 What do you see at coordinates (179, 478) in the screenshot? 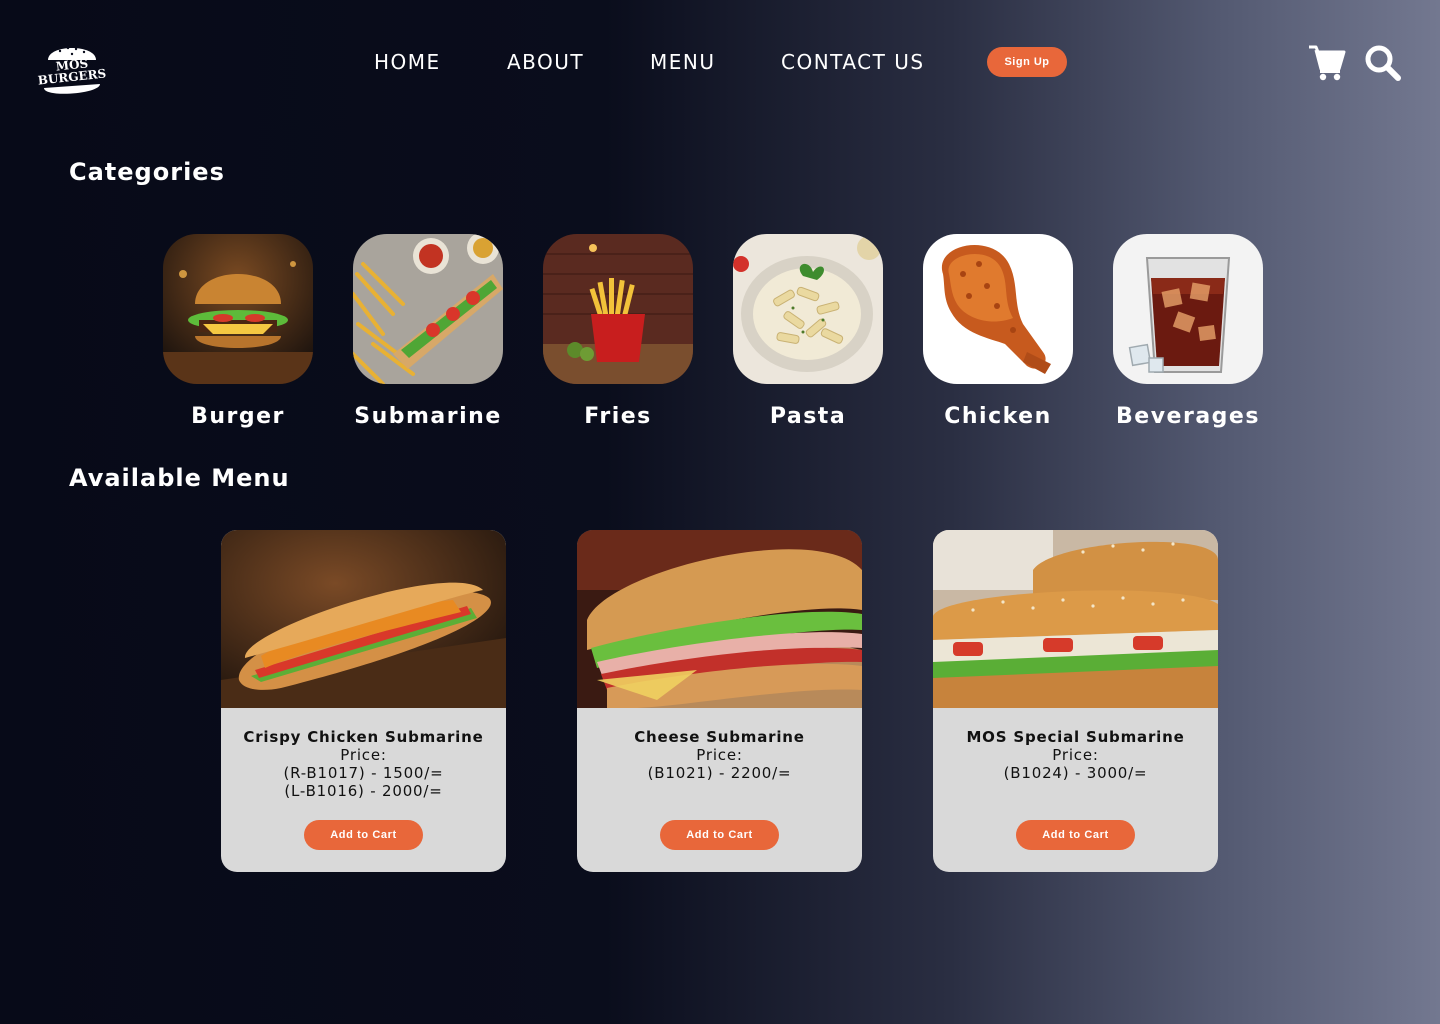
I see `available-menu-heading: Available Menu` at bounding box center [179, 478].